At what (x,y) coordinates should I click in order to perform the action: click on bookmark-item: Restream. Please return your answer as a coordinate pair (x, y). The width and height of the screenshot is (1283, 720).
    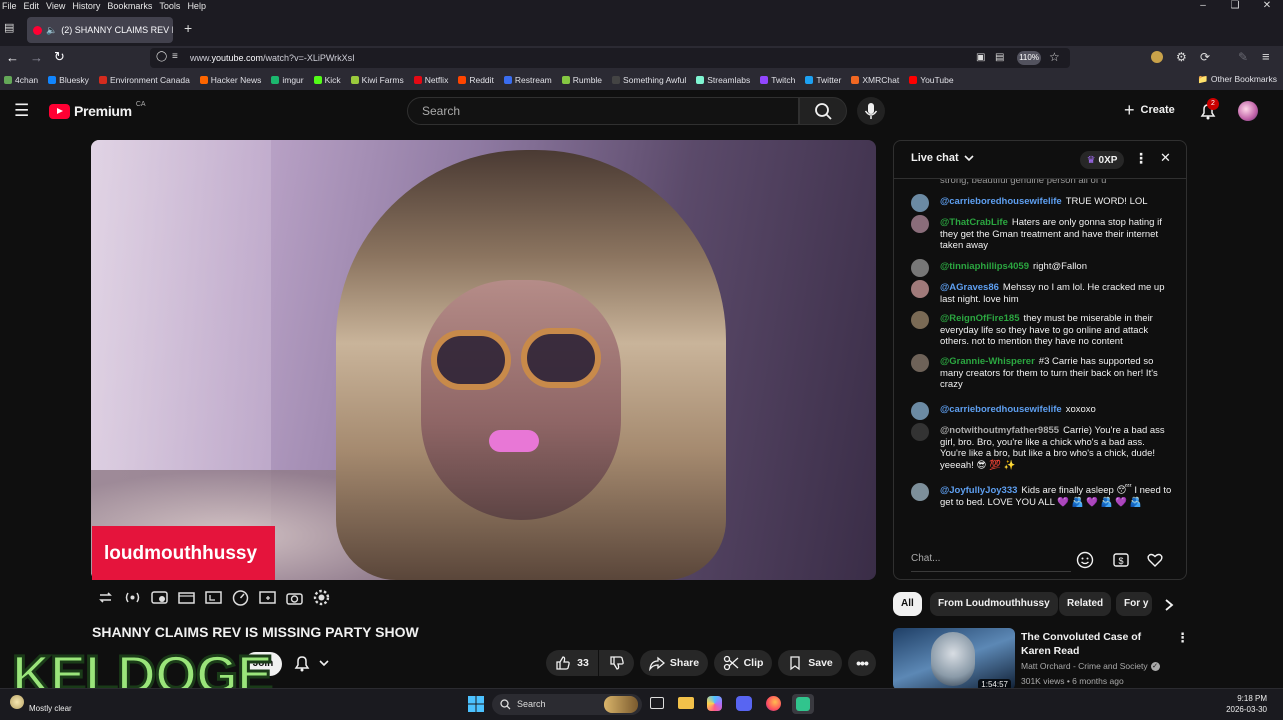
    Looking at the image, I should click on (527, 80).